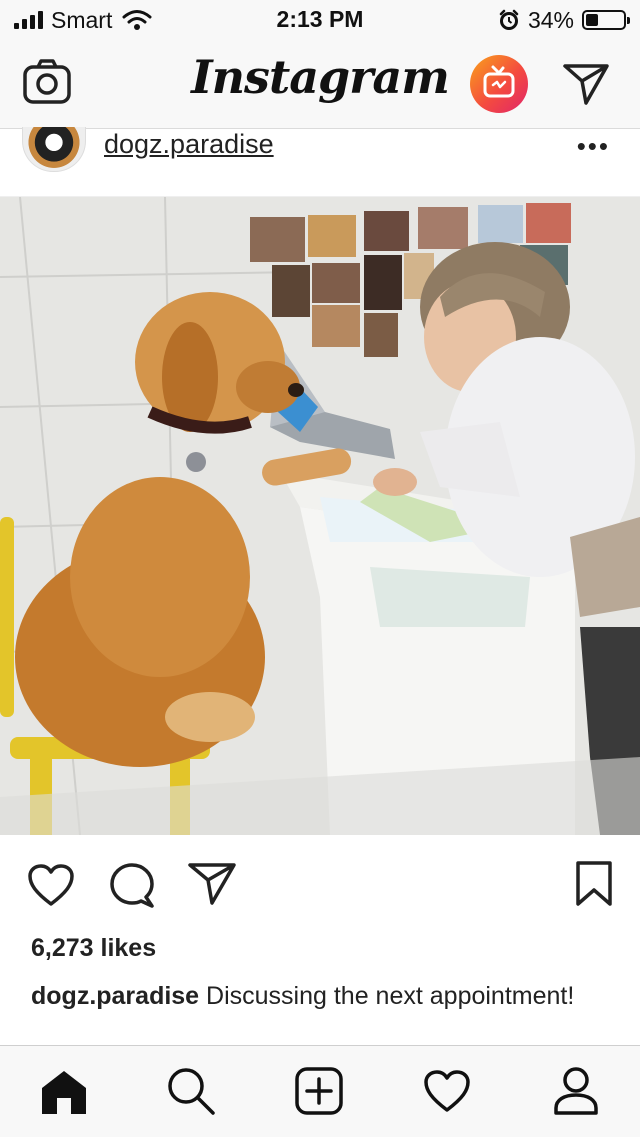 The width and height of the screenshot is (640, 1137). Describe the element at coordinates (550, 19) in the screenshot. I see `battery-percent: 34%` at that location.